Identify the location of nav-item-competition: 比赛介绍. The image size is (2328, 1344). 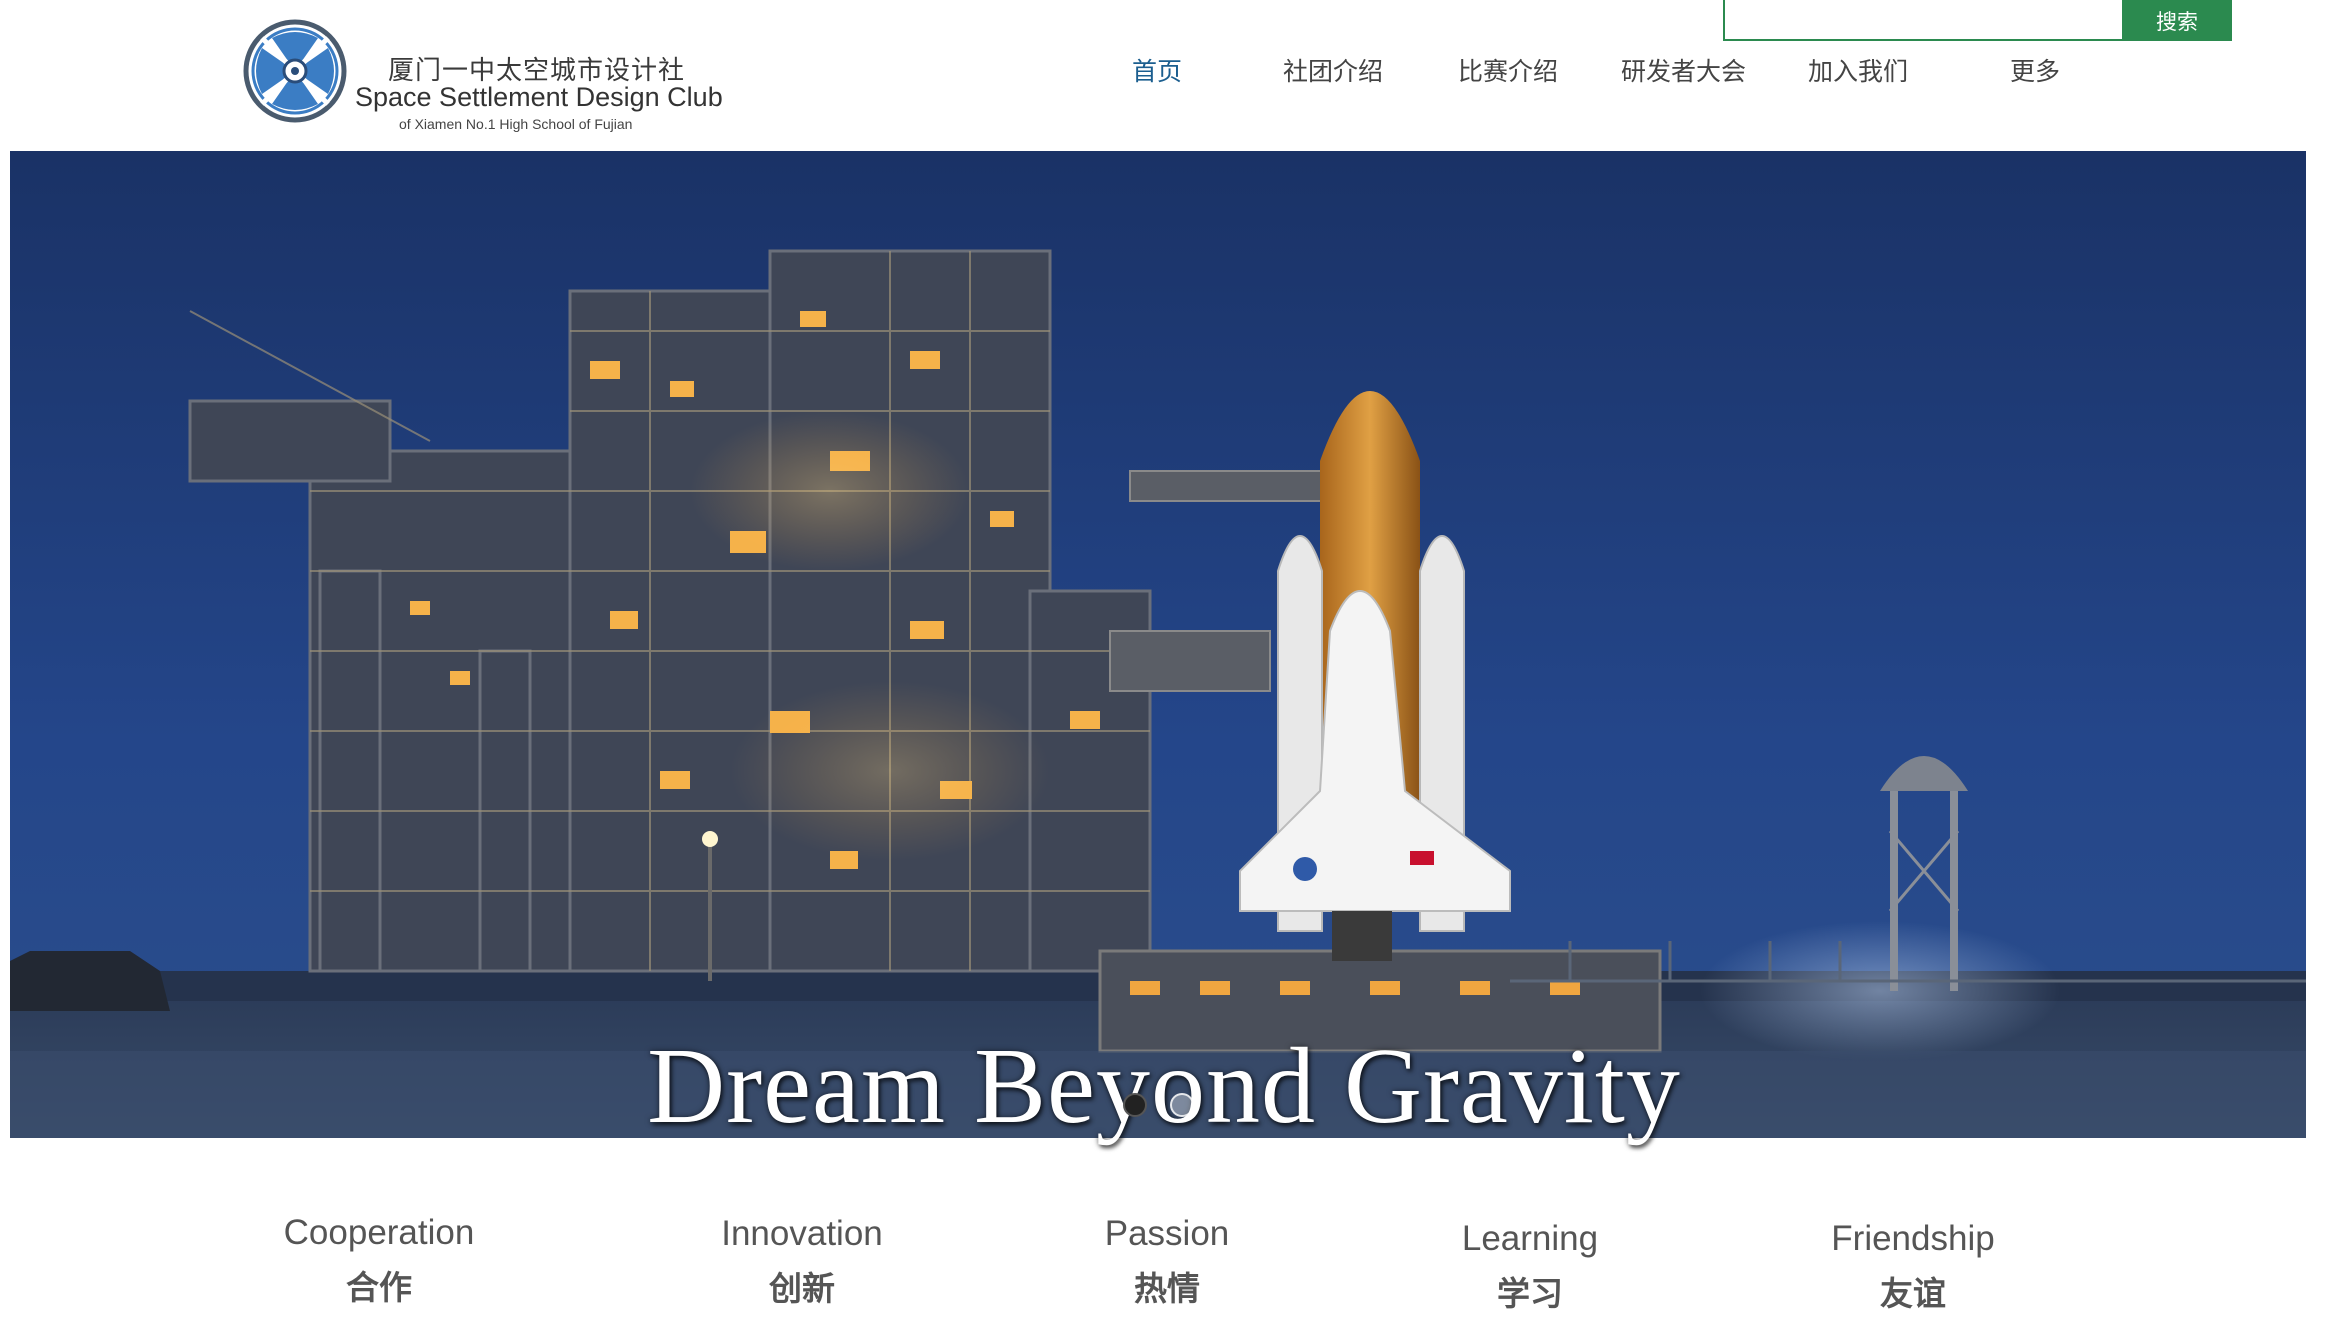
(1508, 70).